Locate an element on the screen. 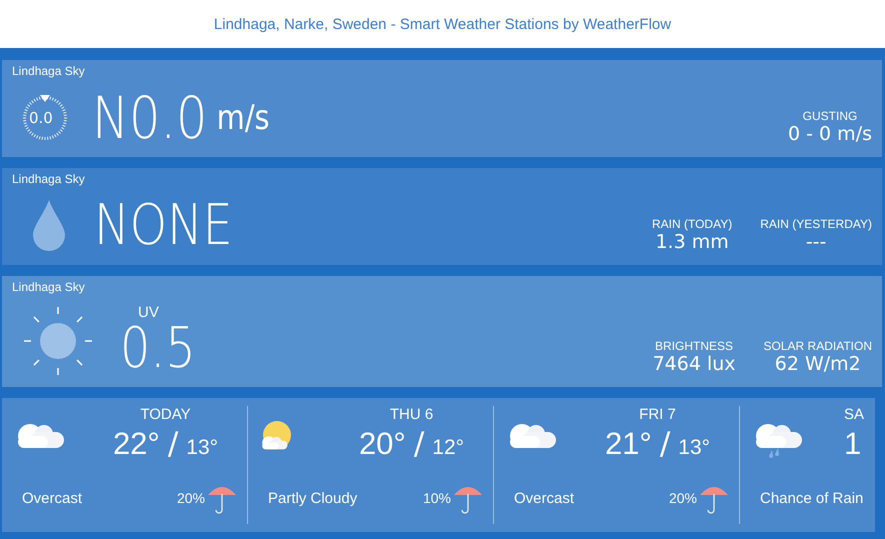  raindrop-icon is located at coordinates (49, 226).